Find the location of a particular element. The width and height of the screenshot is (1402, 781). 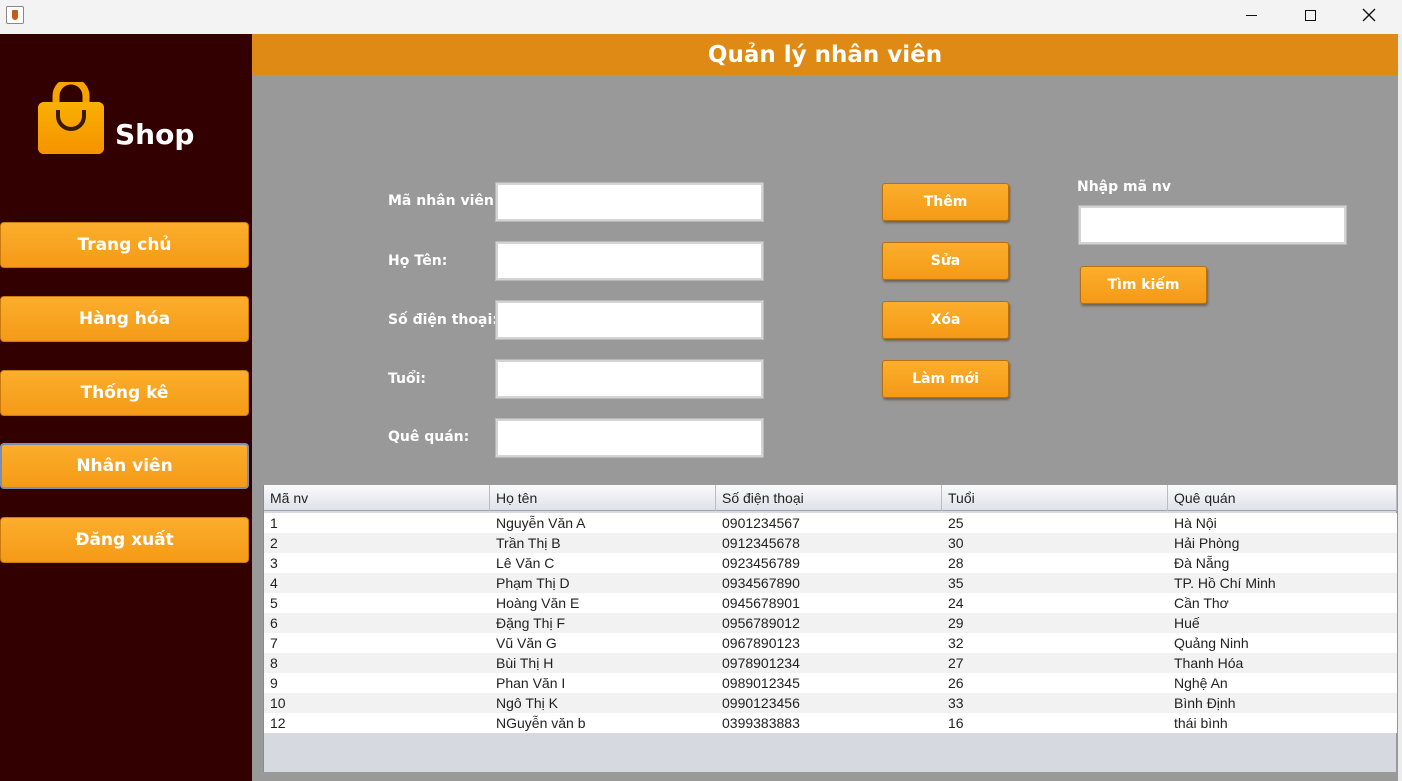

table-row: 3 Lê Văn C 0923456789 28 Đà Nẵng is located at coordinates (830, 563).